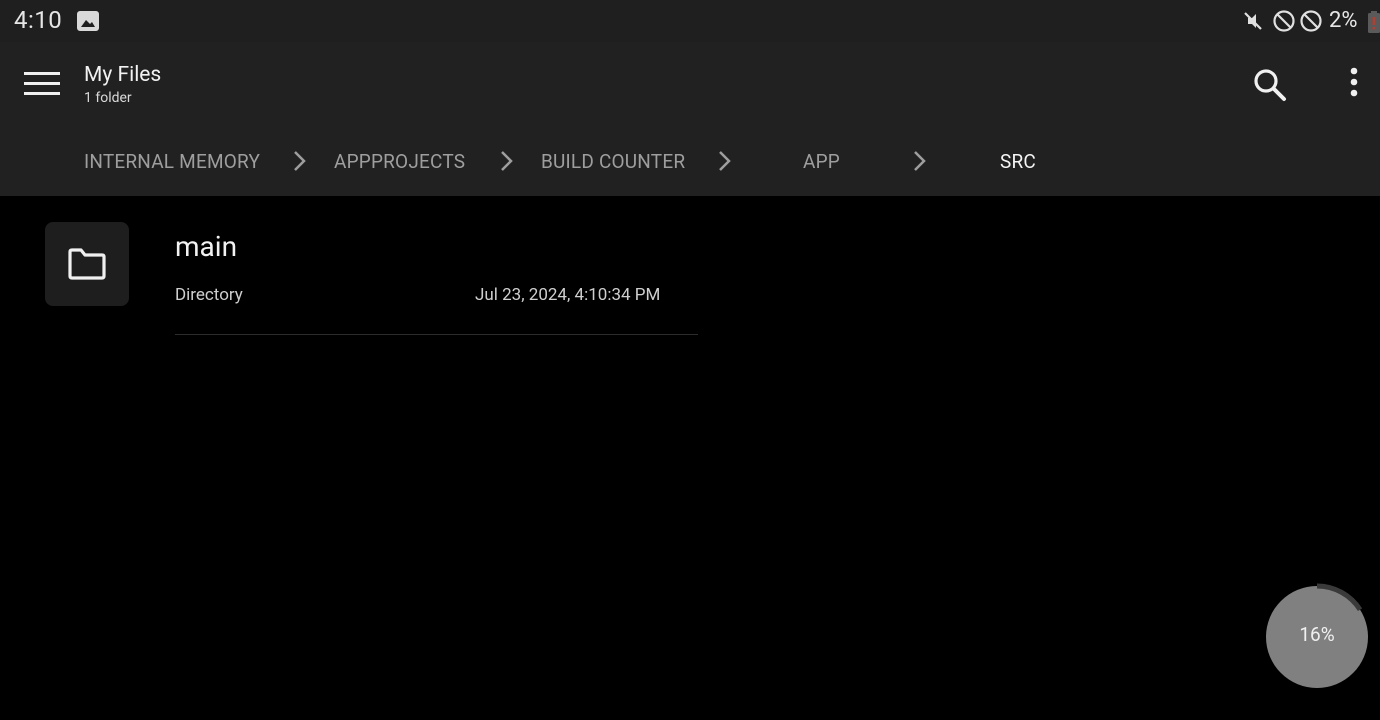  What do you see at coordinates (88, 21) in the screenshot?
I see `gallery-icon` at bounding box center [88, 21].